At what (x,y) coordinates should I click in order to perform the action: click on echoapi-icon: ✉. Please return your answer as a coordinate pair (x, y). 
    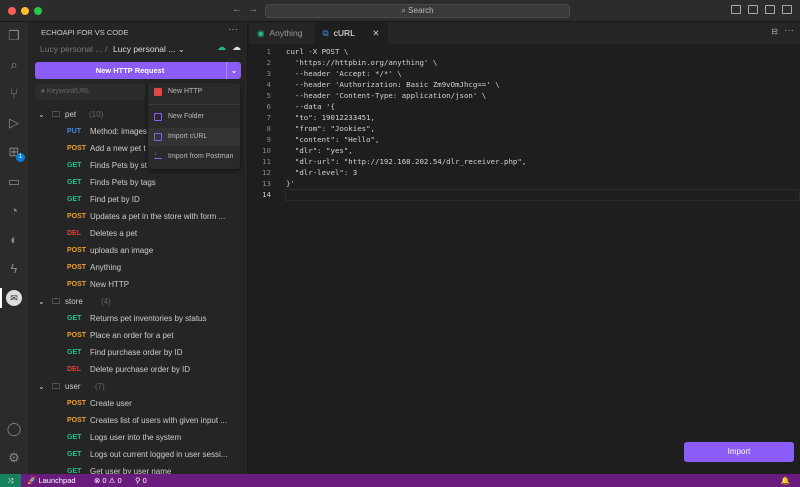
    Looking at the image, I should click on (14, 298).